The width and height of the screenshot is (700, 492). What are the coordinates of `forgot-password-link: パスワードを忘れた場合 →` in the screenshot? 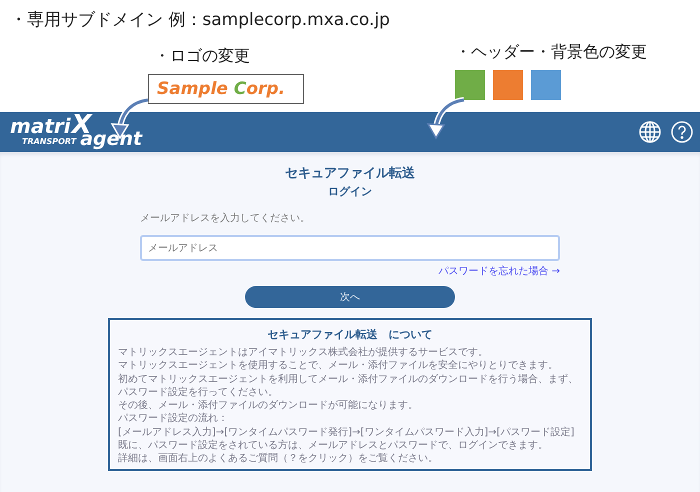 It's located at (499, 271).